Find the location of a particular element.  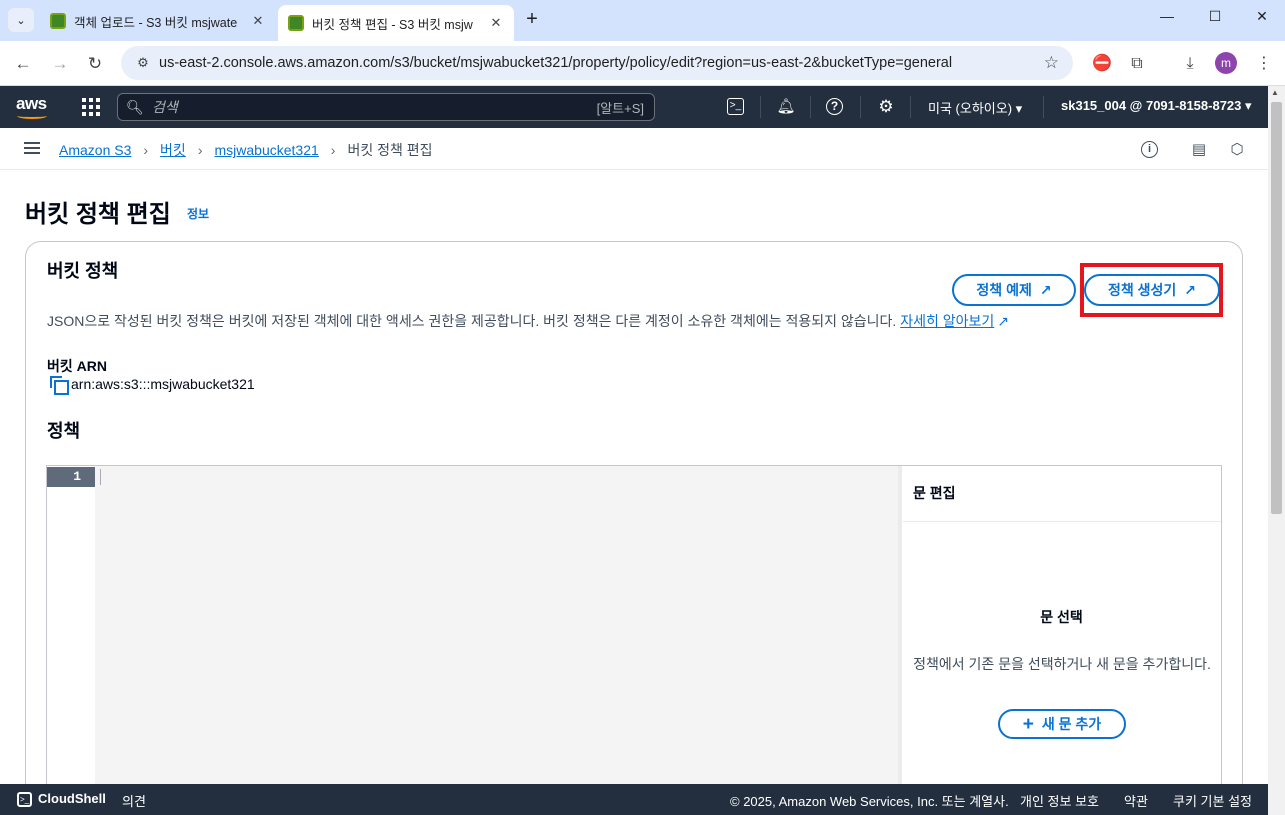

maximize-icon: ☐ is located at coordinates (1215, 20).